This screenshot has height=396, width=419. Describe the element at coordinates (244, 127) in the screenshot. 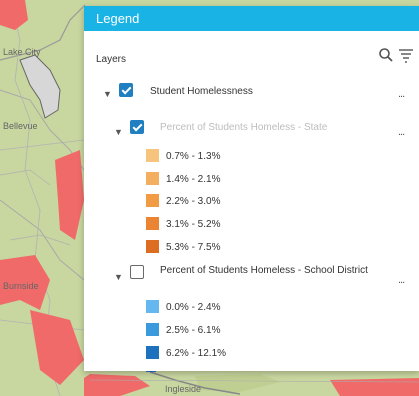

I see `layer-name-state: Percent of Students Homeless - State` at that location.